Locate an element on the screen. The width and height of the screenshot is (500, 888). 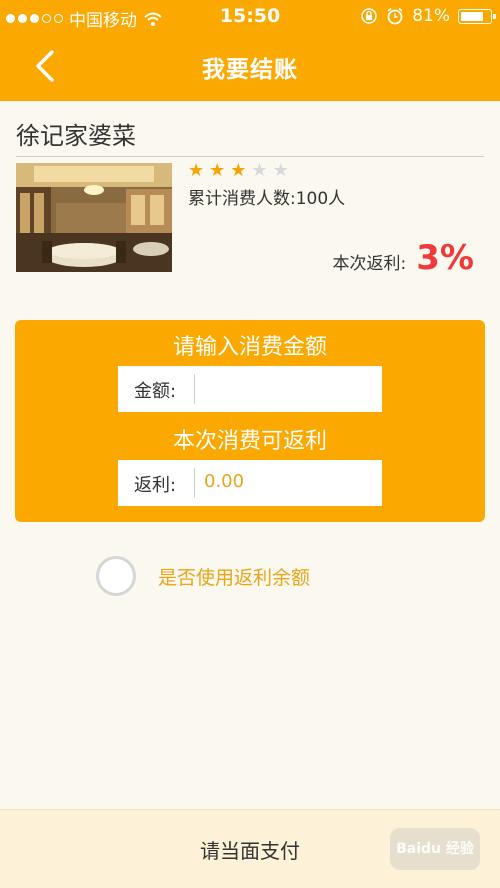
shop-photo is located at coordinates (94, 217).